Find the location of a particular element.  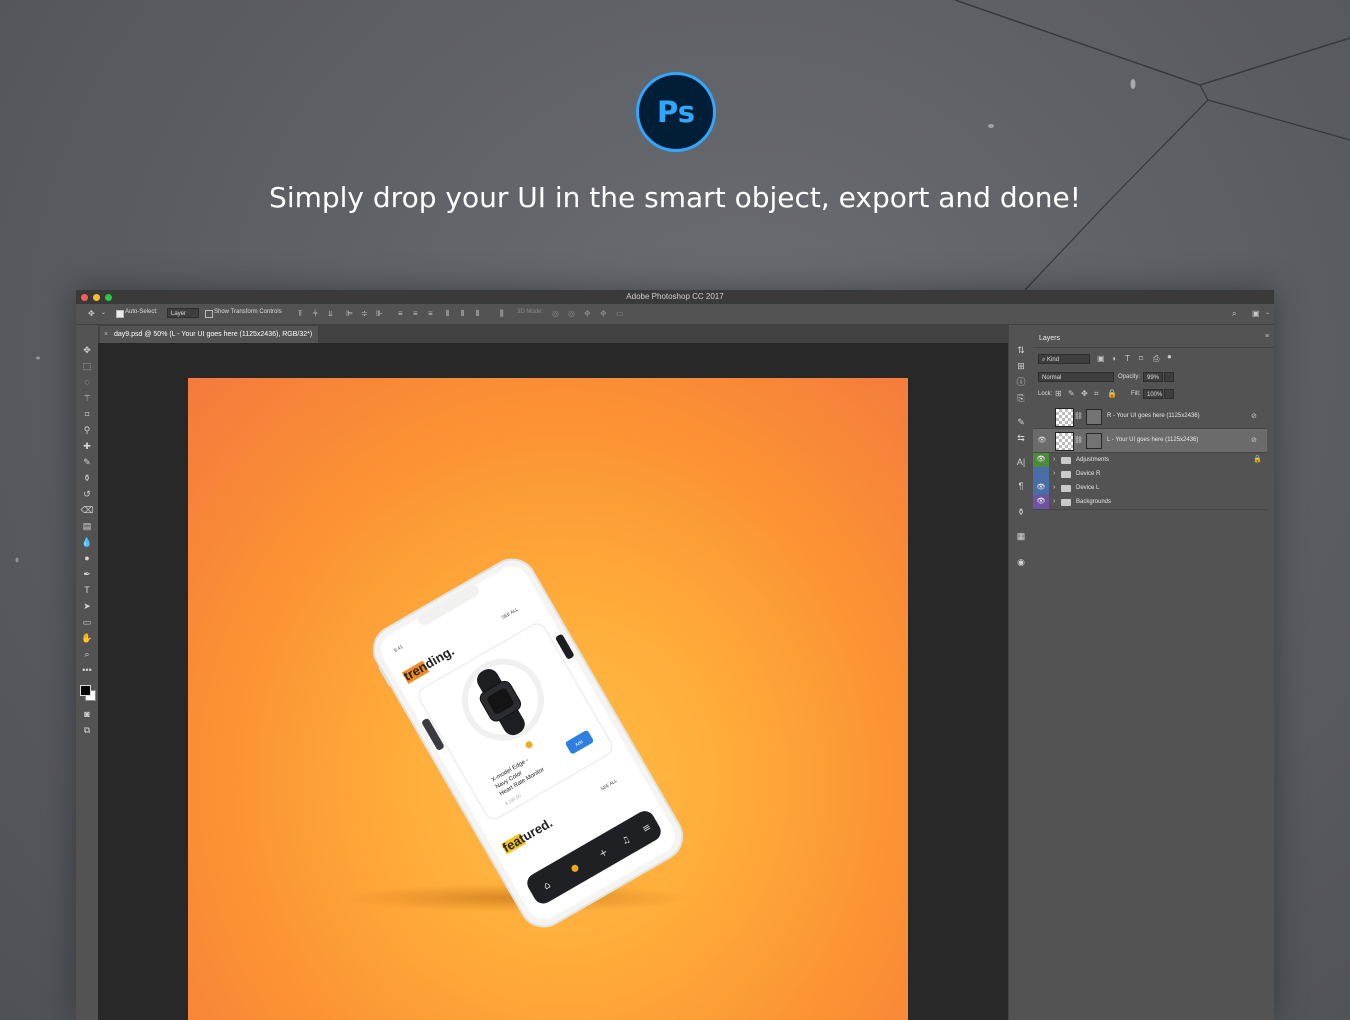

scale-3d-icon: ▭ is located at coordinates (620, 313).